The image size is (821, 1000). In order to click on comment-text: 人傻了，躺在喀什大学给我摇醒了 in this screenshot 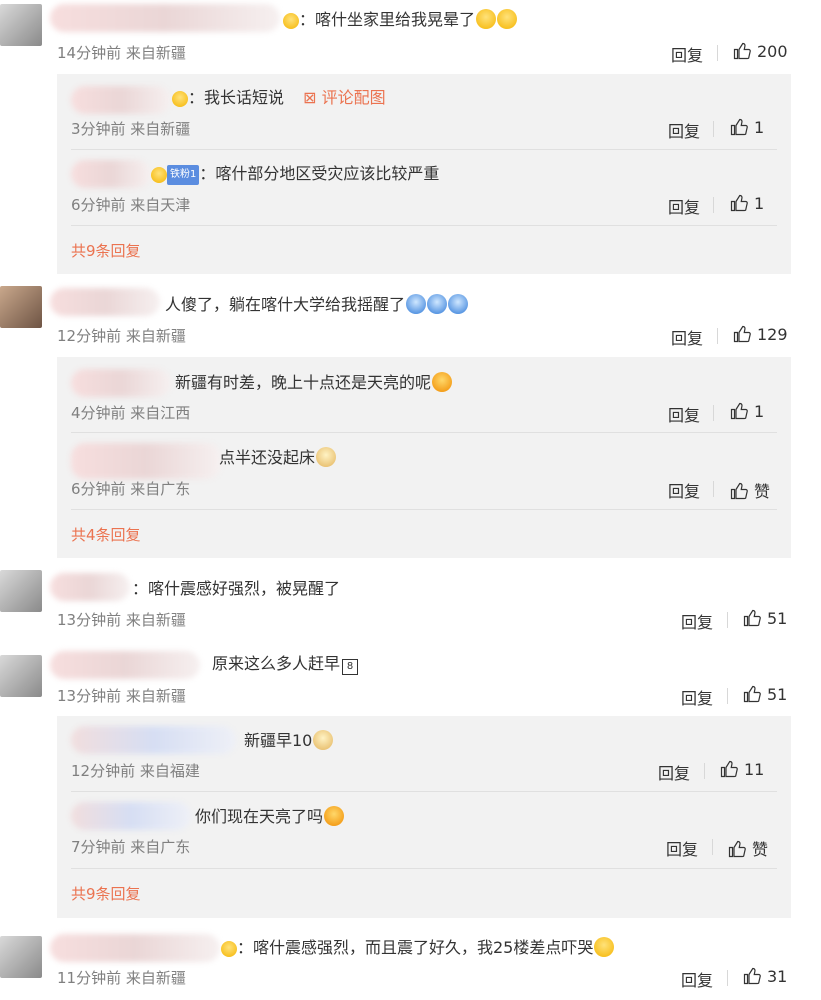, I will do `click(317, 304)`.